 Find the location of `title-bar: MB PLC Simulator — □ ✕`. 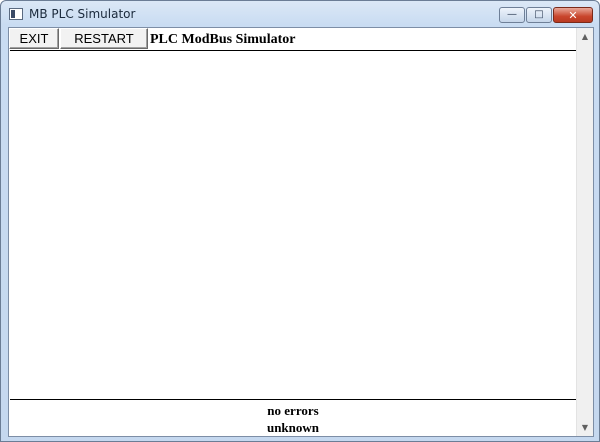

title-bar: MB PLC Simulator — □ ✕ is located at coordinates (300, 14).